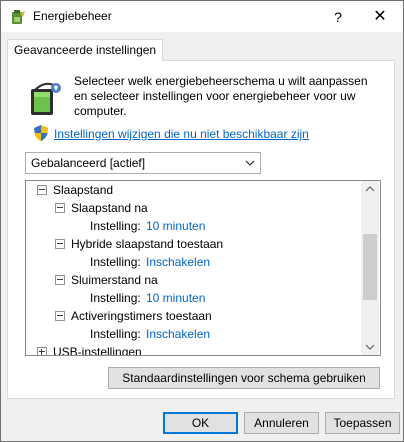 This screenshot has width=404, height=442. What do you see at coordinates (41, 133) in the screenshot?
I see `uac-shield-icon` at bounding box center [41, 133].